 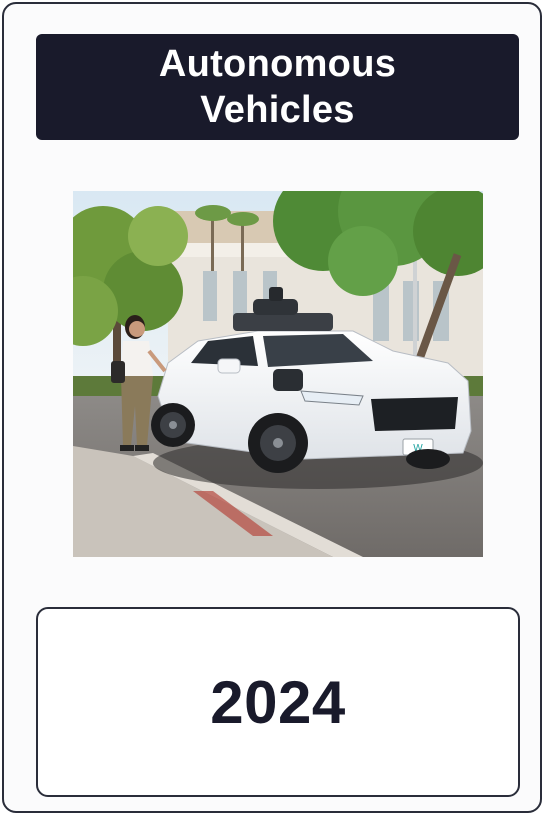 I want to click on rear-wheel, so click(x=173, y=425).